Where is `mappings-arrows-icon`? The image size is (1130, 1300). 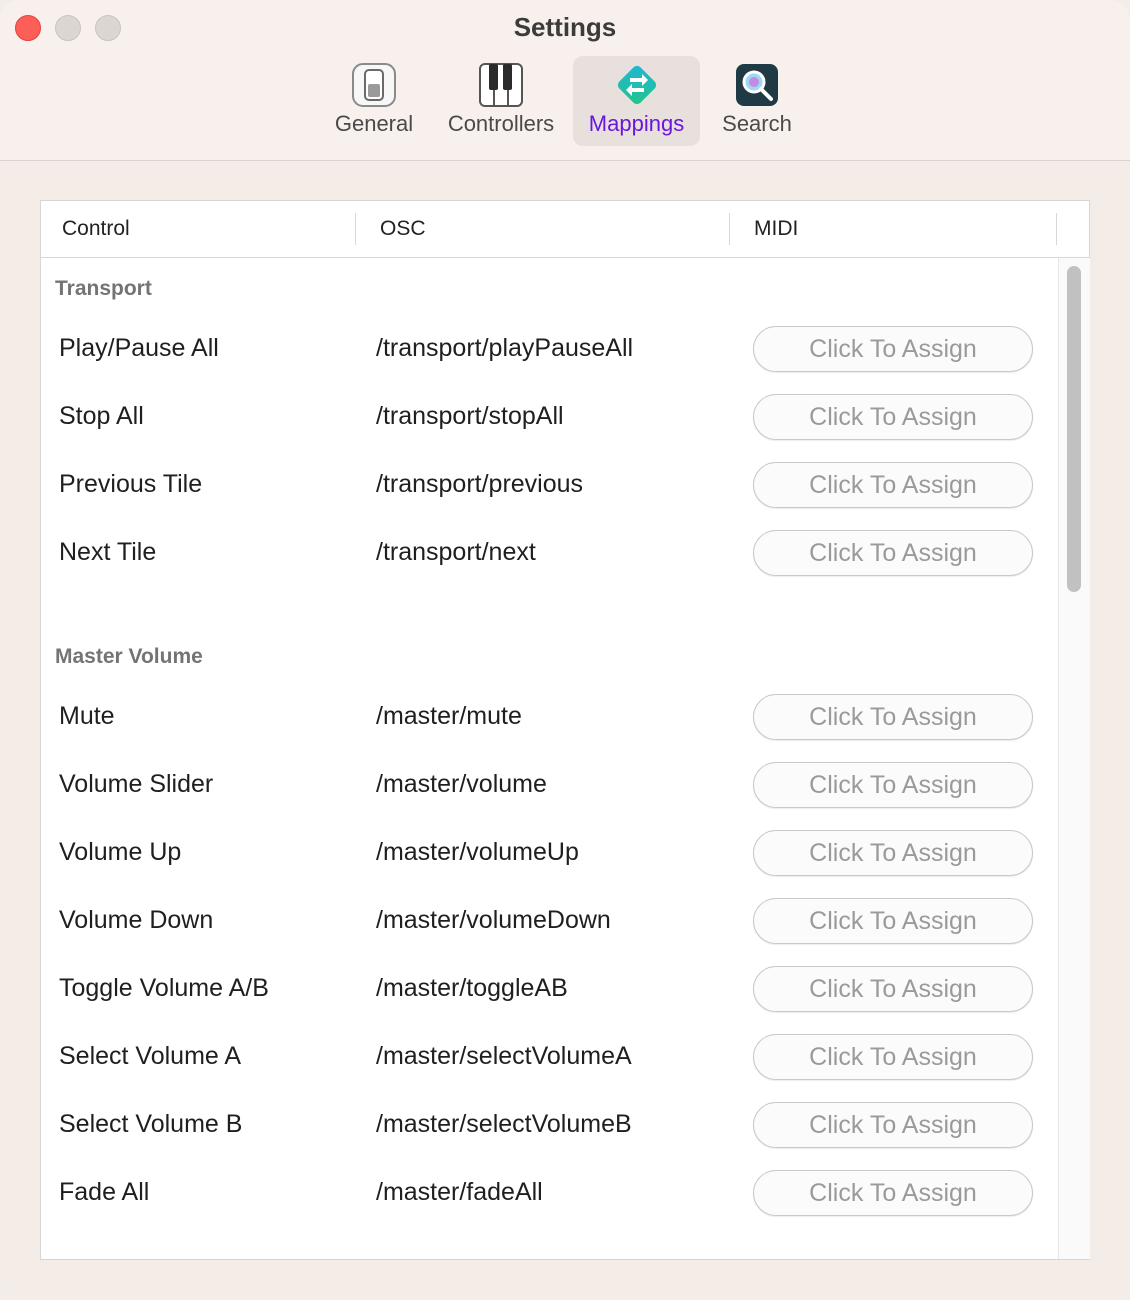 mappings-arrows-icon is located at coordinates (637, 85).